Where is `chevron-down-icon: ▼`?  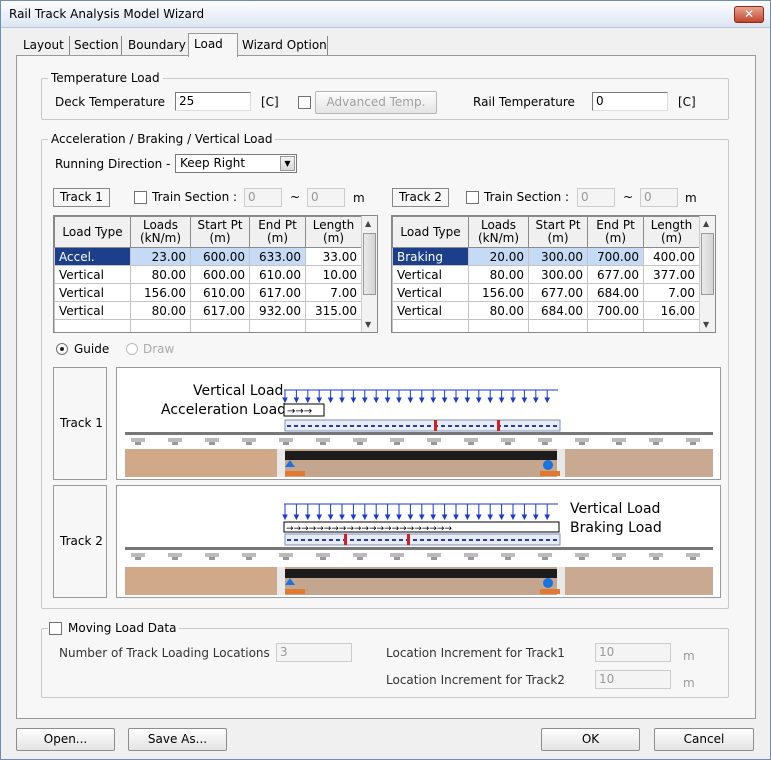
chevron-down-icon: ▼ is located at coordinates (287, 163).